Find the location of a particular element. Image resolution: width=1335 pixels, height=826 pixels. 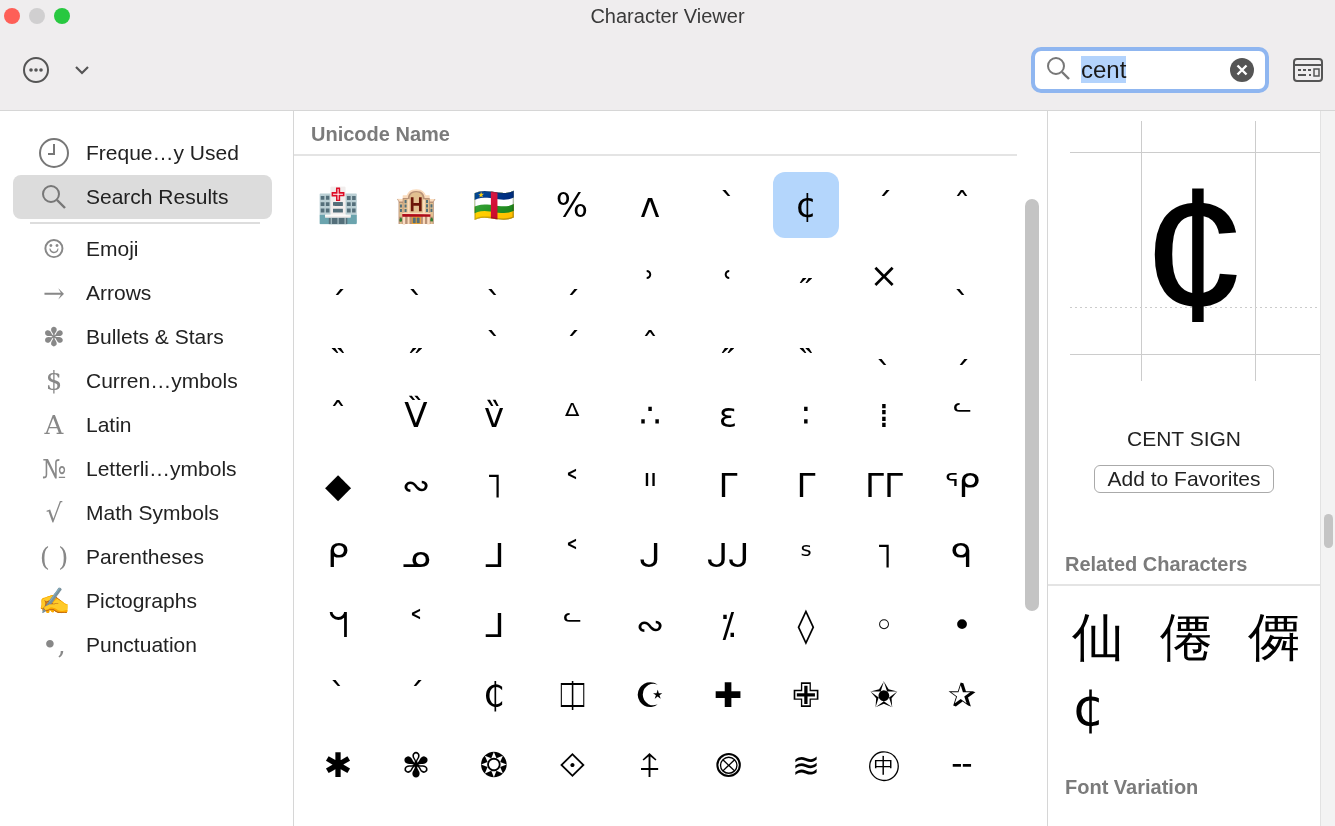

character-cell: ˒ is located at coordinates (650, 275).